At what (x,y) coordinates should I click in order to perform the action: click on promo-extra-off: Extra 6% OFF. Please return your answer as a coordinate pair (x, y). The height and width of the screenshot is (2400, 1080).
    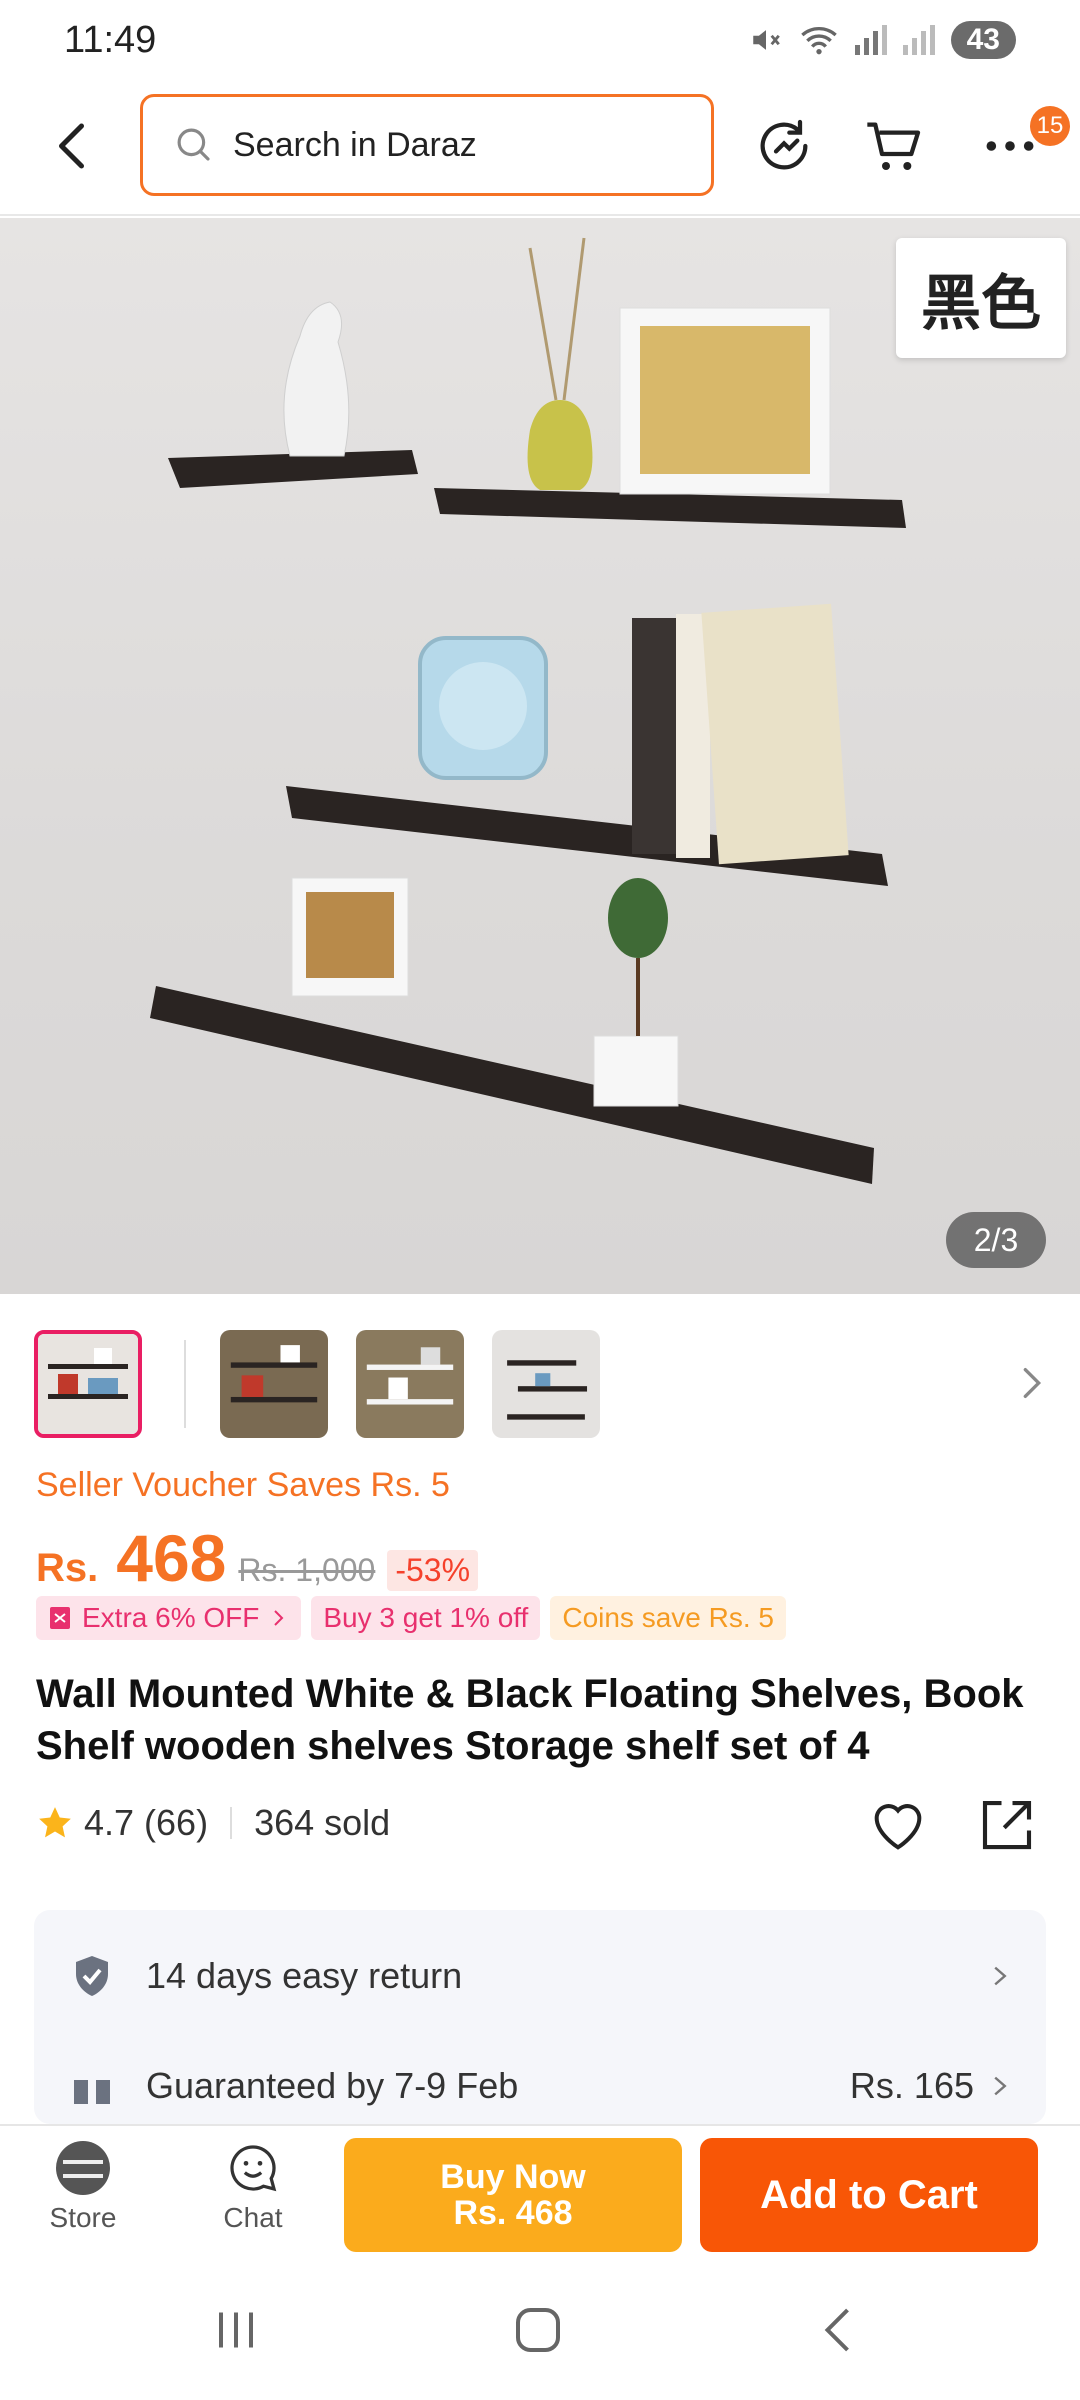
    Looking at the image, I should click on (169, 1618).